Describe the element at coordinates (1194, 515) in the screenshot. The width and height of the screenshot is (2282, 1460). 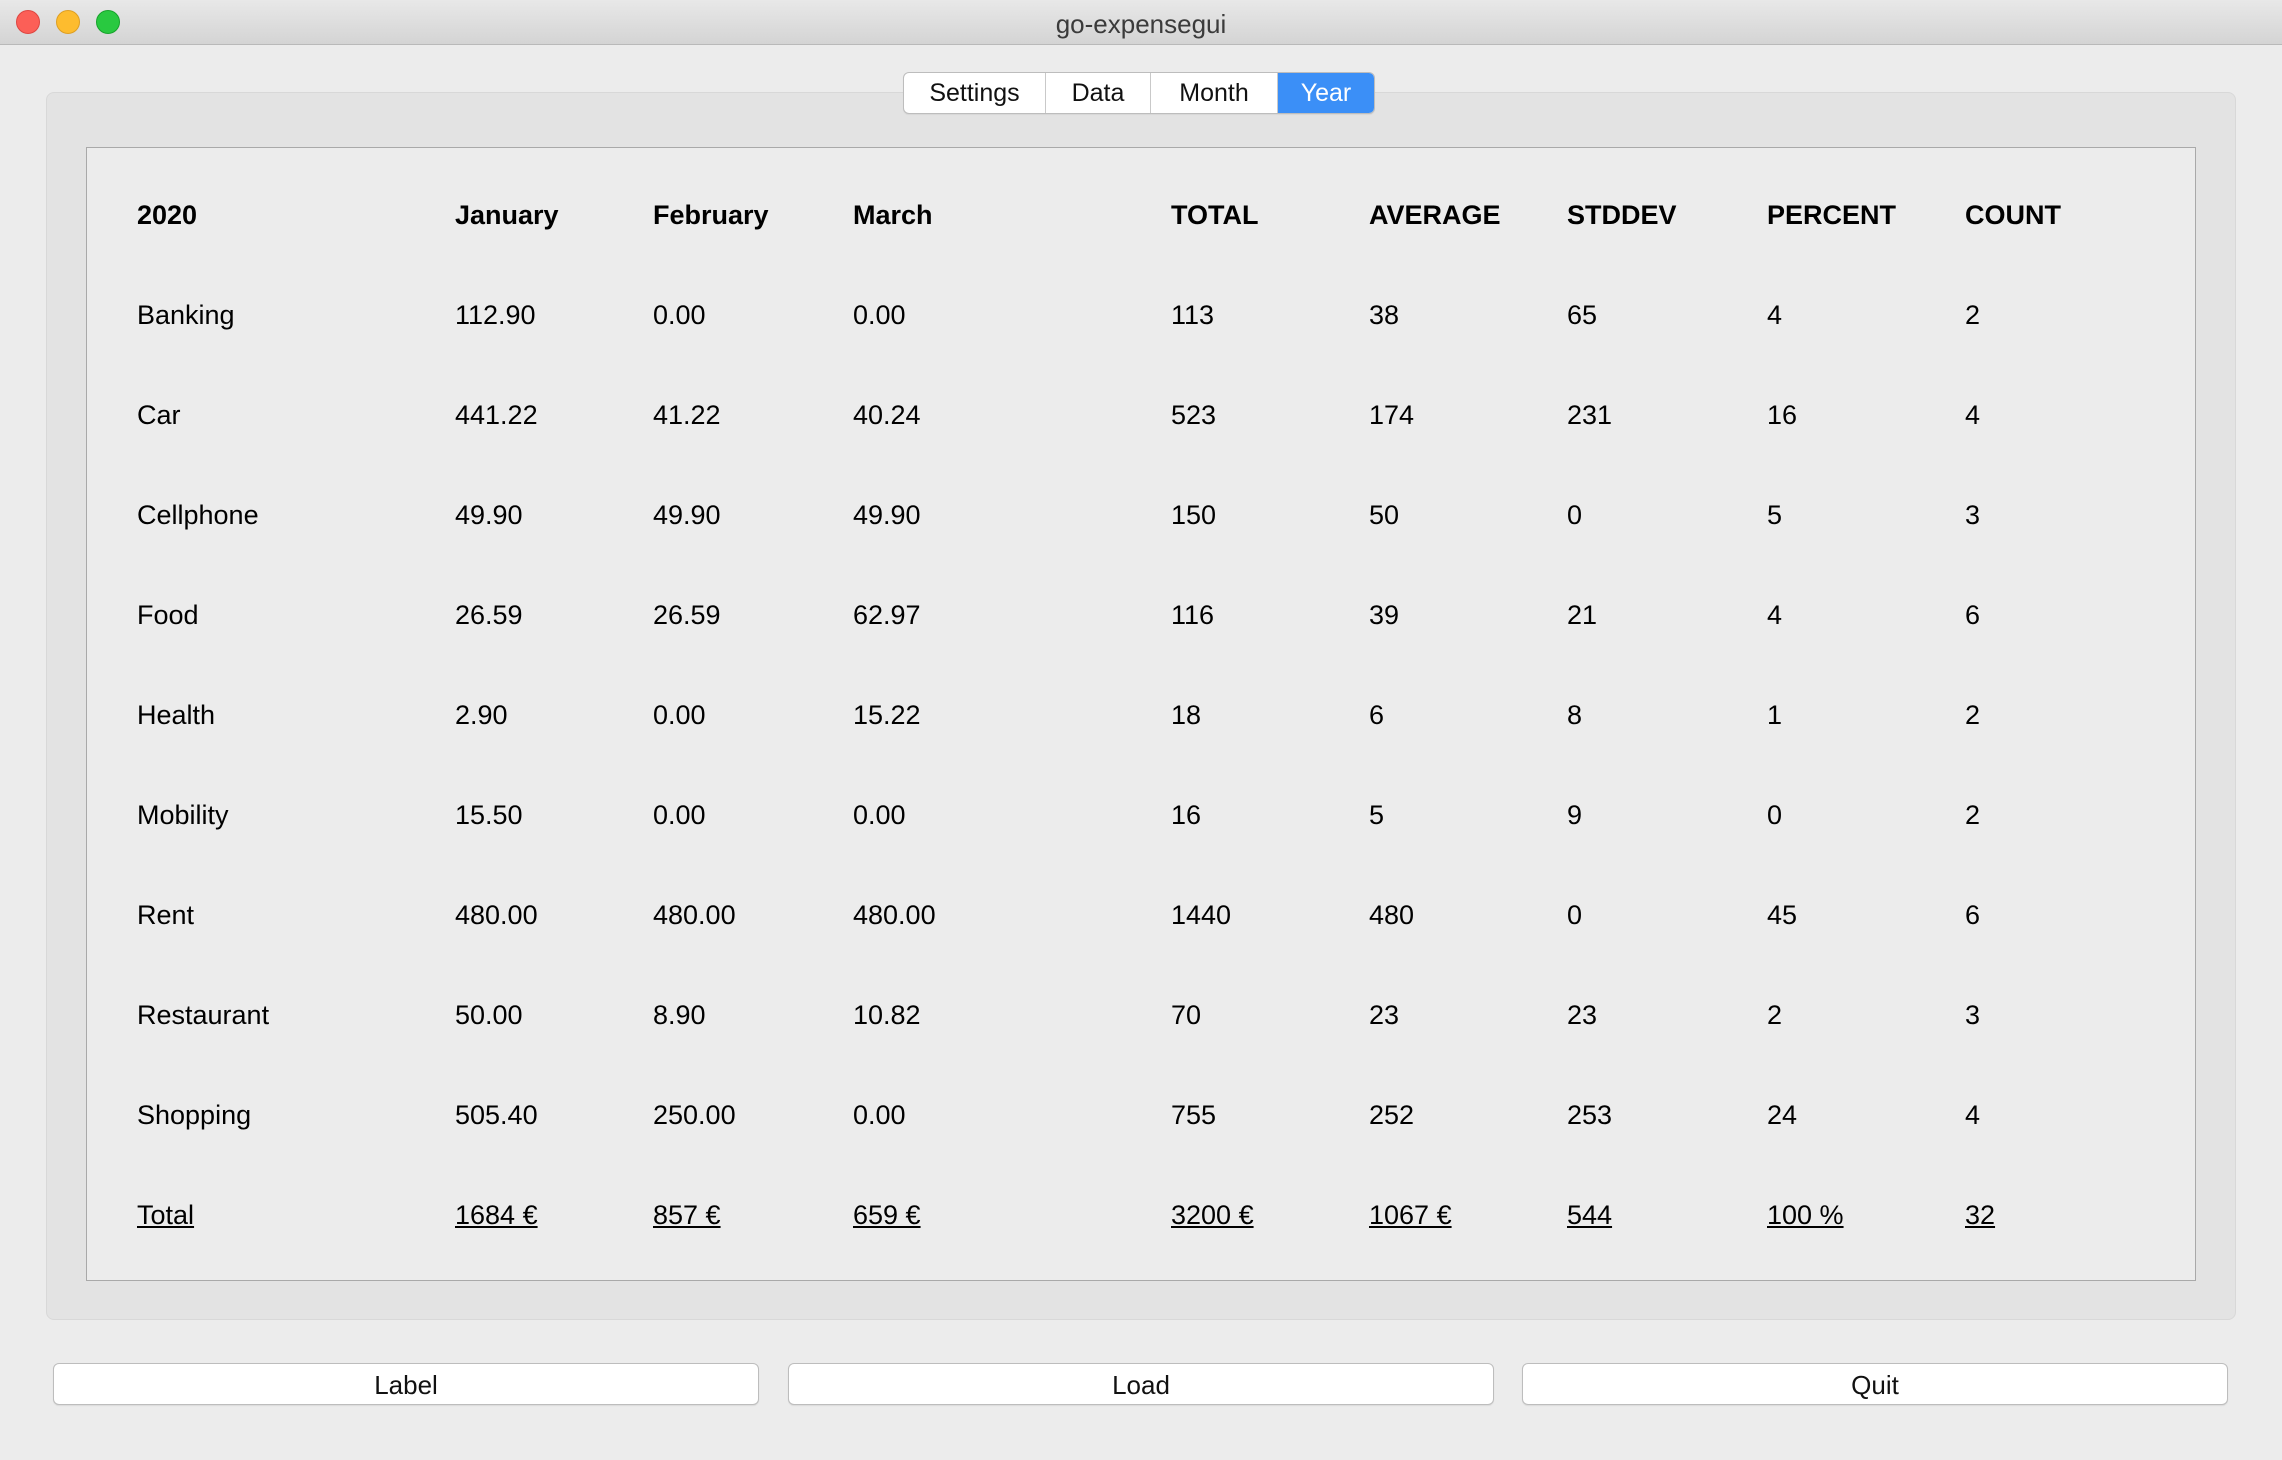
I see `value-cell: 150` at that location.